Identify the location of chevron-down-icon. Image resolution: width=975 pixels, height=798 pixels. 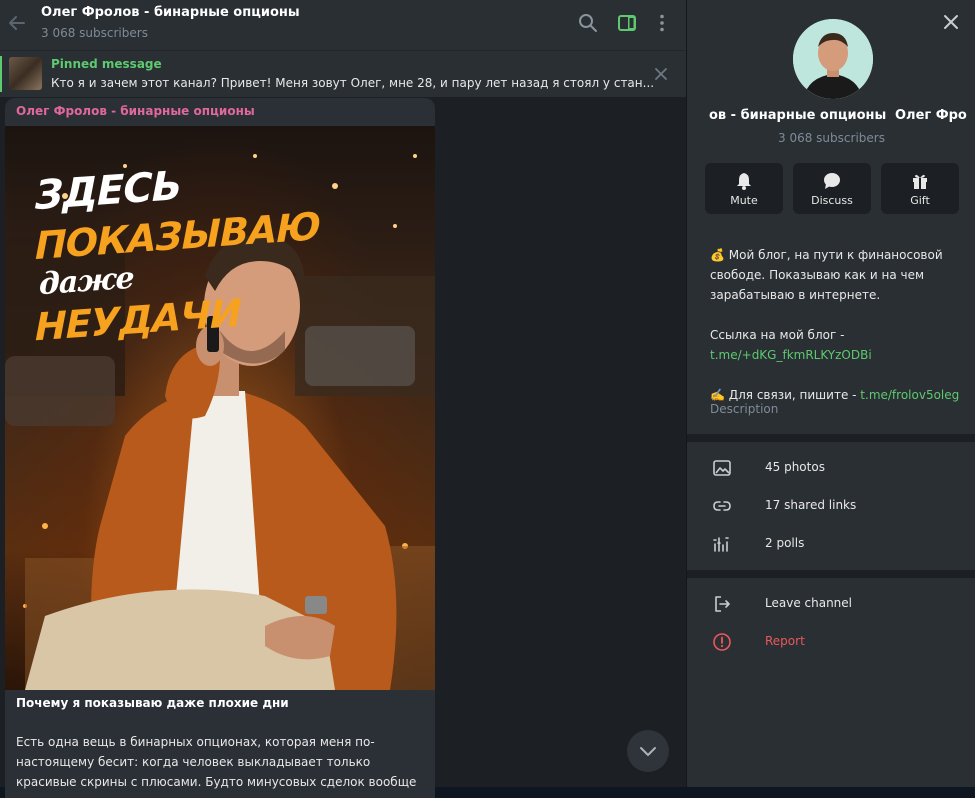
(648, 751).